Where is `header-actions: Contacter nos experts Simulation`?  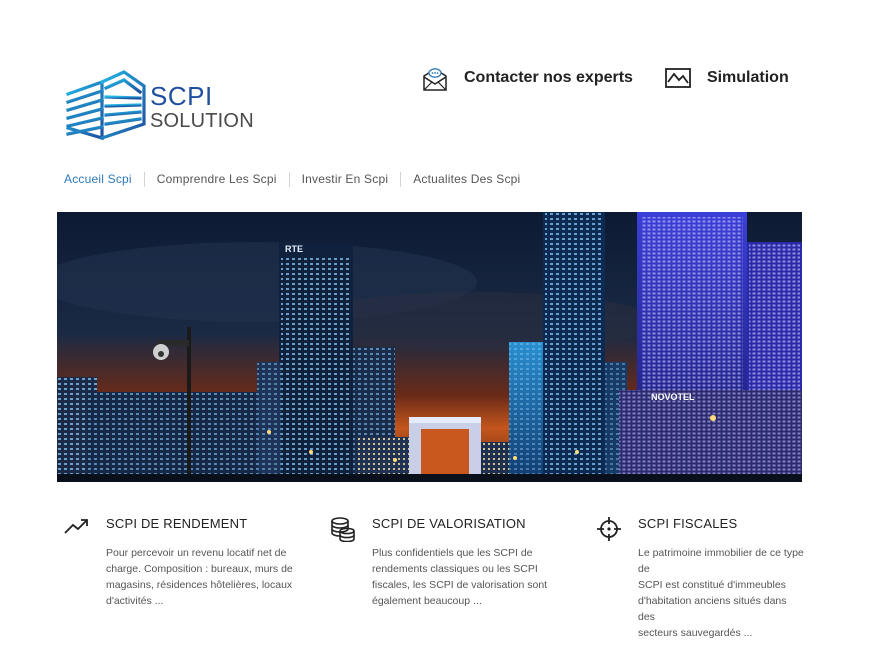 header-actions: Contacter nos experts Simulation is located at coordinates (604, 78).